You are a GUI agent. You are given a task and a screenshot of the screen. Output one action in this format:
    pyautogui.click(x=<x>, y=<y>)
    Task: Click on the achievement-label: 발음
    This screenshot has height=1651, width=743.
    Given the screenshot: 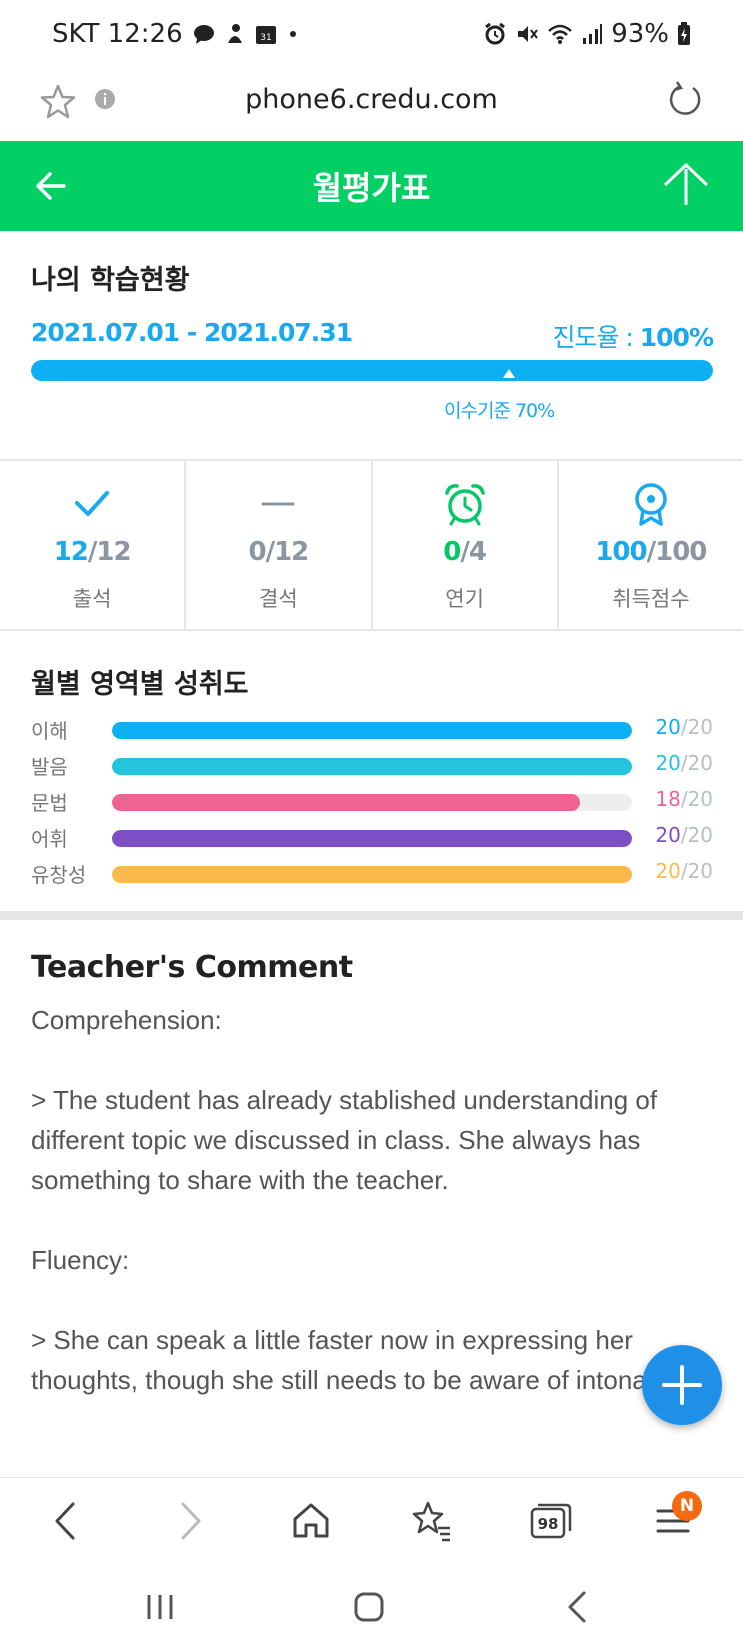 What is the action you would take?
    pyautogui.click(x=49, y=767)
    